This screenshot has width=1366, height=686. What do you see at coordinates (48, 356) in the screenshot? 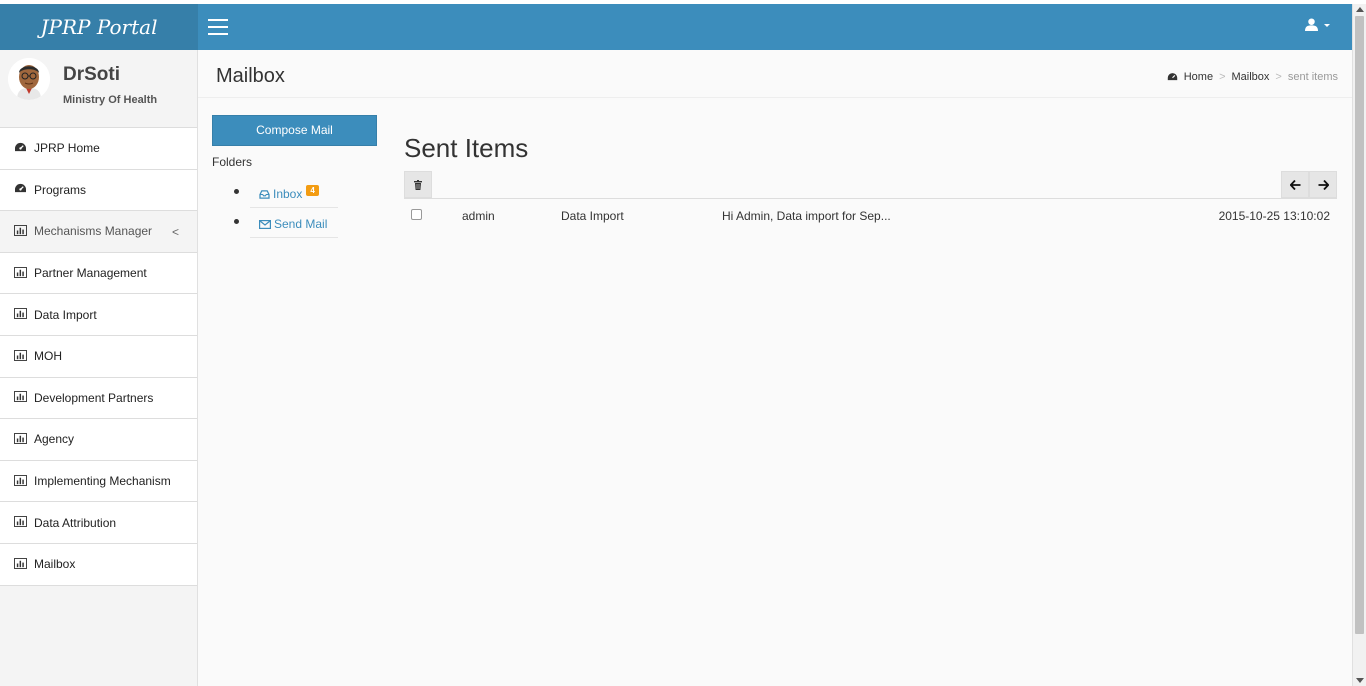
I see `sidebar-item-label: MOH` at bounding box center [48, 356].